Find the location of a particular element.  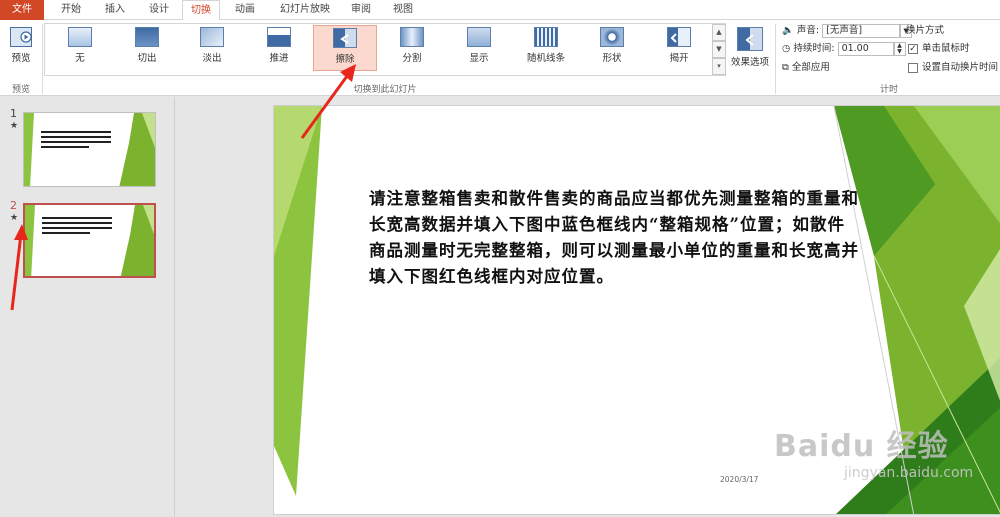

transition-shape: 形状 is located at coordinates (612, 48).